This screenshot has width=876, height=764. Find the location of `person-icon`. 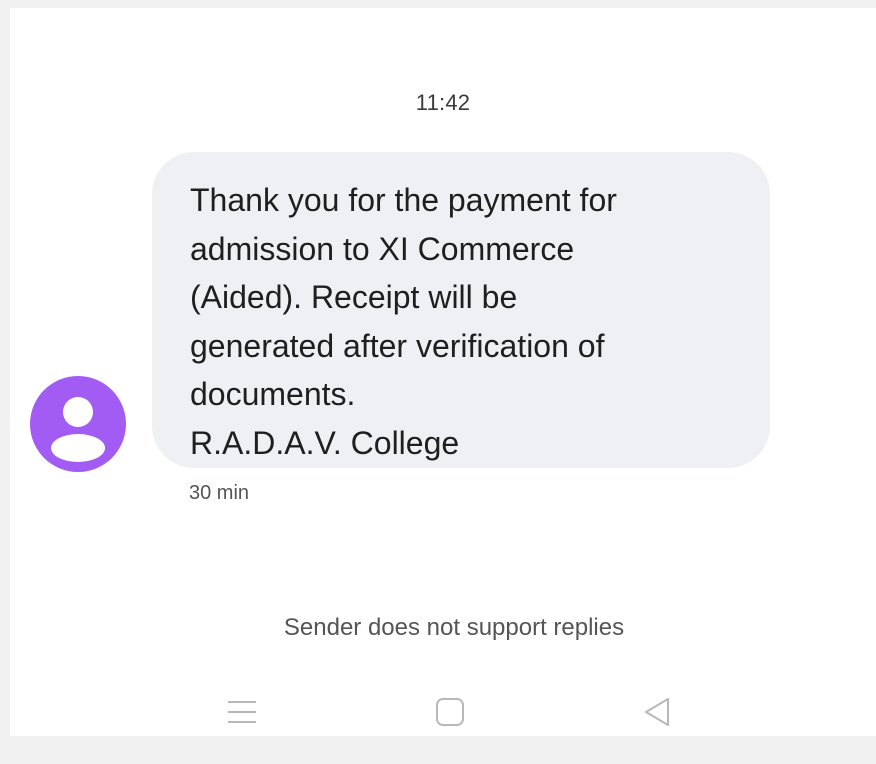

person-icon is located at coordinates (78, 429).